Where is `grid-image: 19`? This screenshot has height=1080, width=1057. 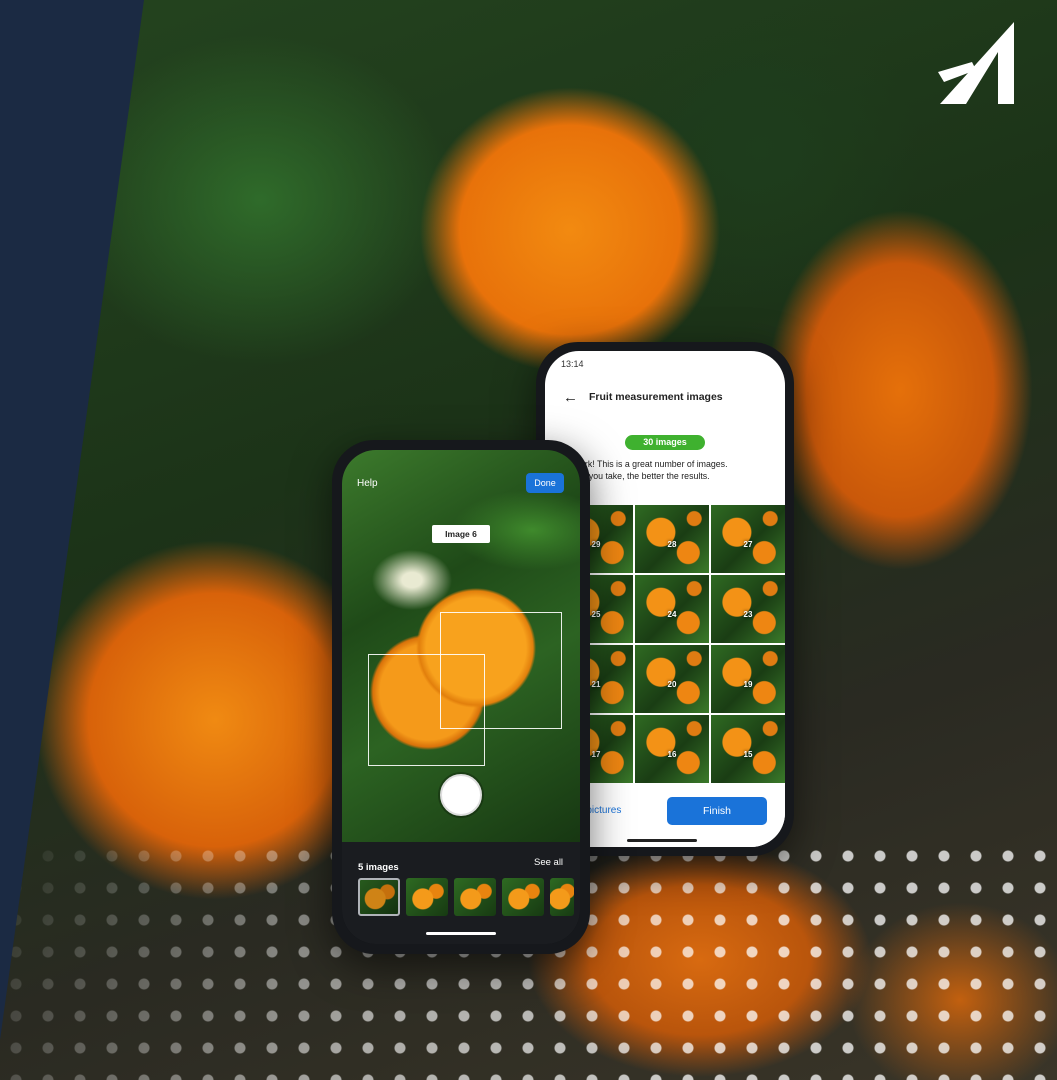
grid-image: 19 is located at coordinates (748, 679).